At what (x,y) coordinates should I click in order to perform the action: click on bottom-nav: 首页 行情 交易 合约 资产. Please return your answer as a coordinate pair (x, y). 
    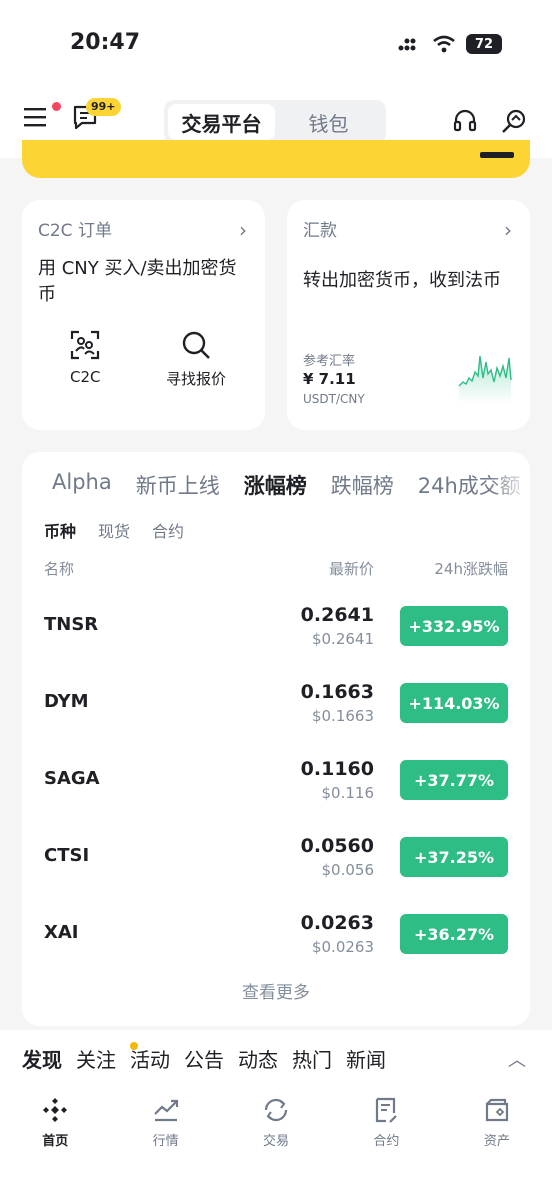
    Looking at the image, I should click on (276, 1122).